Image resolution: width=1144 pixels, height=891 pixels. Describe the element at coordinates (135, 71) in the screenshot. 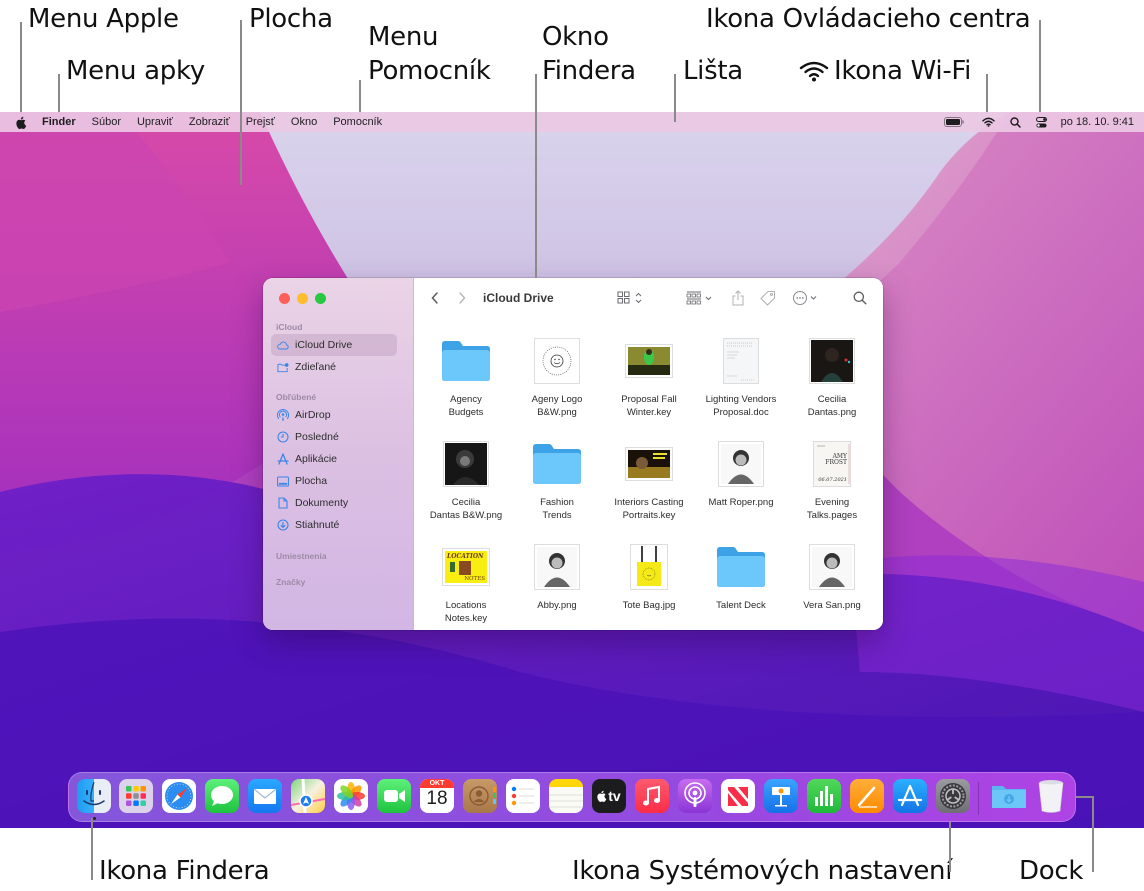

I see `callout-menu-app: Menu apky` at that location.